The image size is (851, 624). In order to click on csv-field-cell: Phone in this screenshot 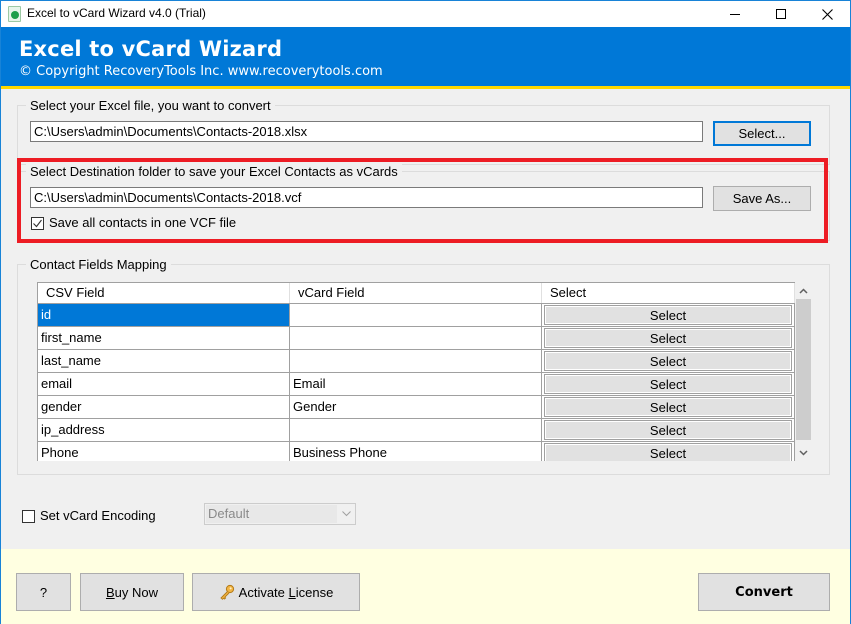, I will do `click(164, 451)`.